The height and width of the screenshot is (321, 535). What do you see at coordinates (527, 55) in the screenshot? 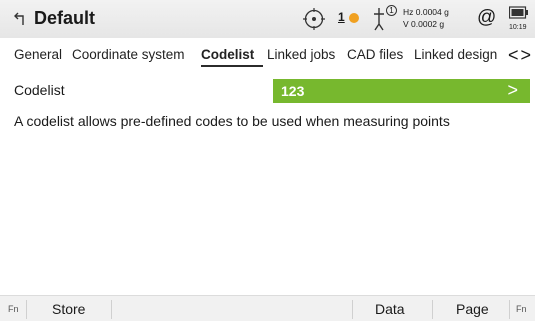
I see `tab-next-icon: >` at bounding box center [527, 55].